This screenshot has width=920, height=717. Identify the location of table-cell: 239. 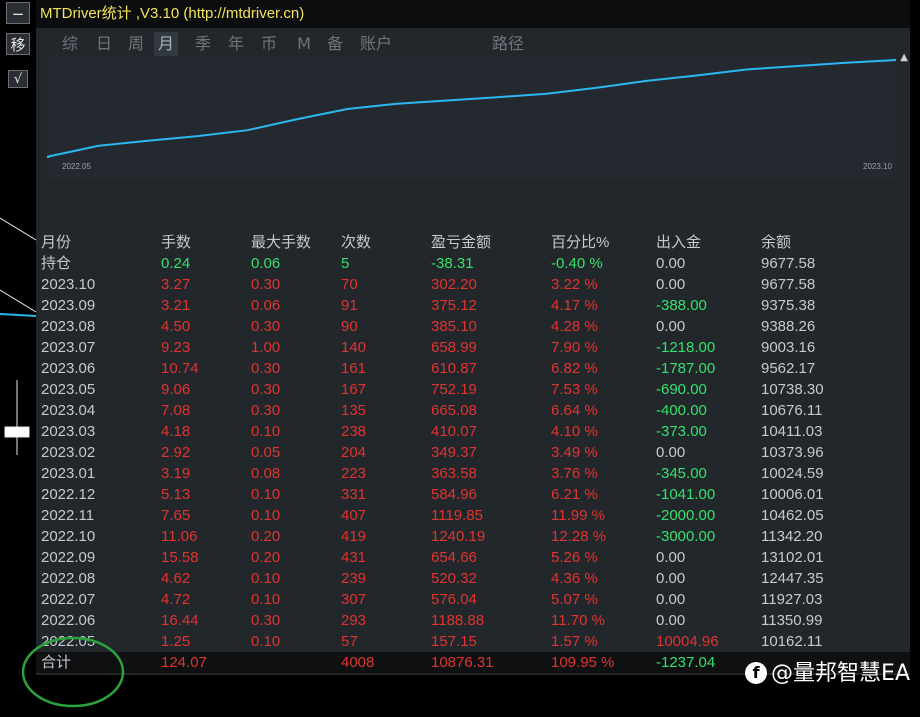
(354, 578).